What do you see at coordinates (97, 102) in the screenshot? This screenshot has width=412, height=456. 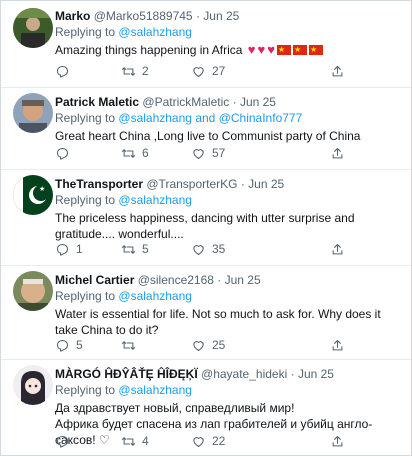 I see `display-name: Patrick Maletic` at bounding box center [97, 102].